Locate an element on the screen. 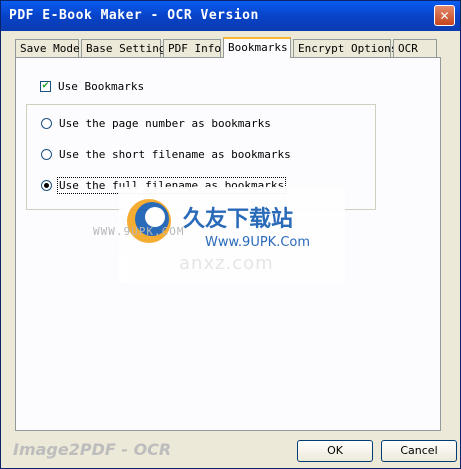 Image resolution: width=461 pixels, height=469 pixels. watermark-site-name: 久友下载站 is located at coordinates (238, 219).